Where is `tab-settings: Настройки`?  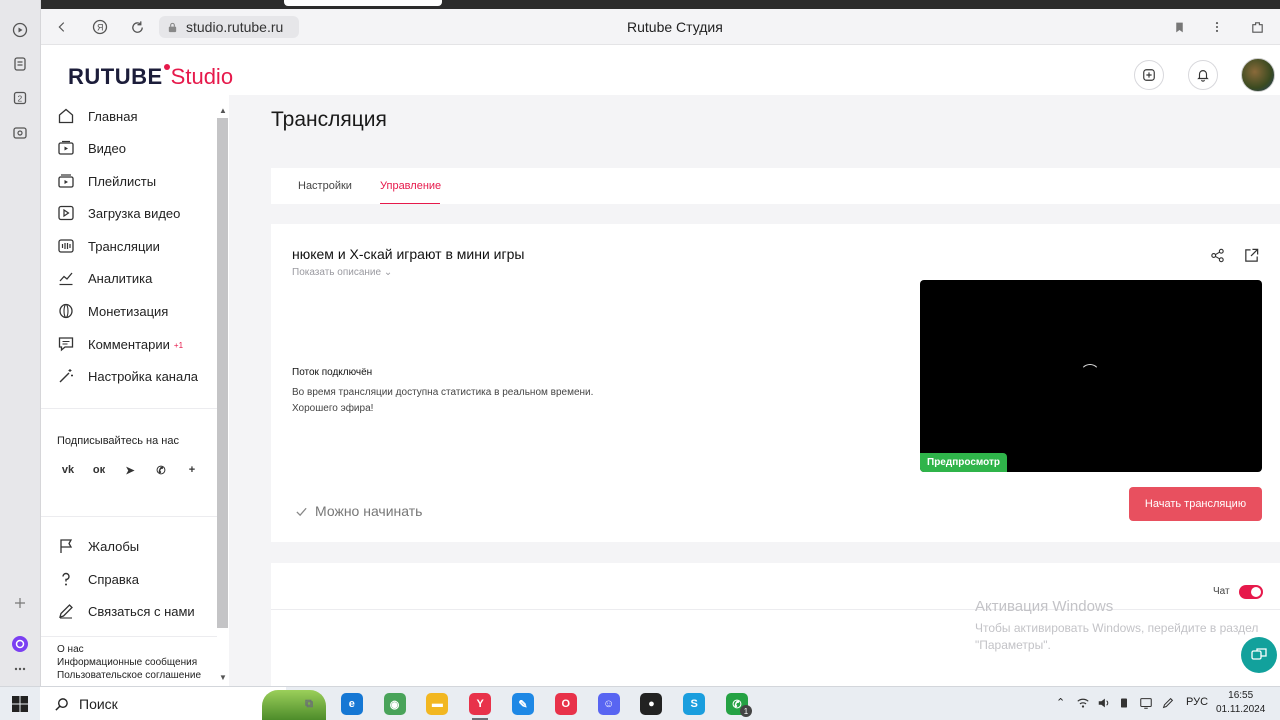 tab-settings: Настройки is located at coordinates (325, 186).